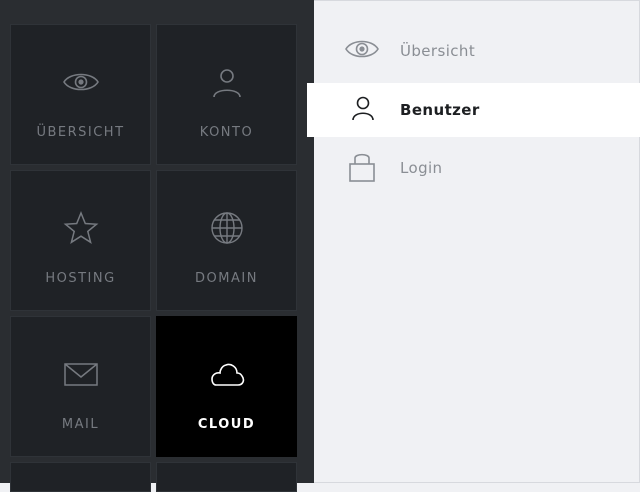  I want to click on tile-label: ÜBERSICHT, so click(80, 132).